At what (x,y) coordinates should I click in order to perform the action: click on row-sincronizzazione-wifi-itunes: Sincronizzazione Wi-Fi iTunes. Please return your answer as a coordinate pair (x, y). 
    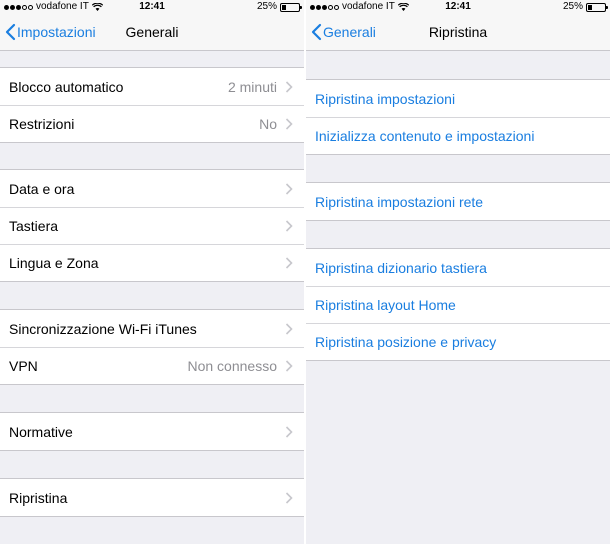
    Looking at the image, I should click on (152, 328).